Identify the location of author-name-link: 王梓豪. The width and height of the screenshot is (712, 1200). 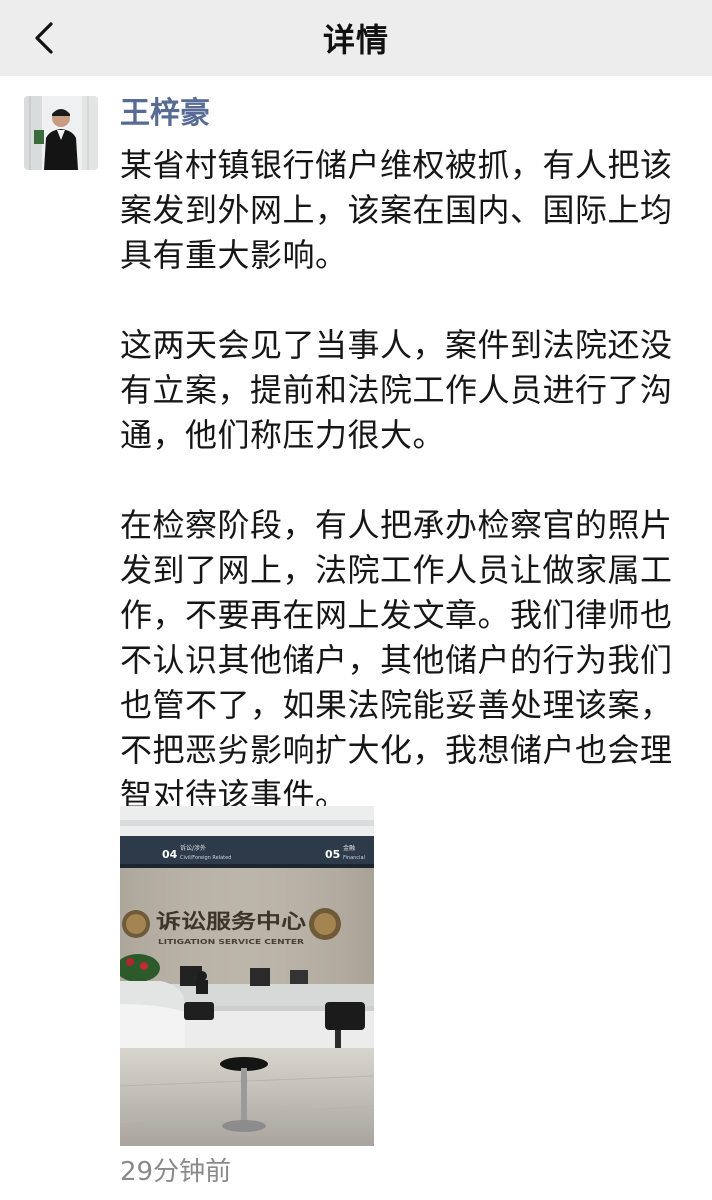
(165, 114).